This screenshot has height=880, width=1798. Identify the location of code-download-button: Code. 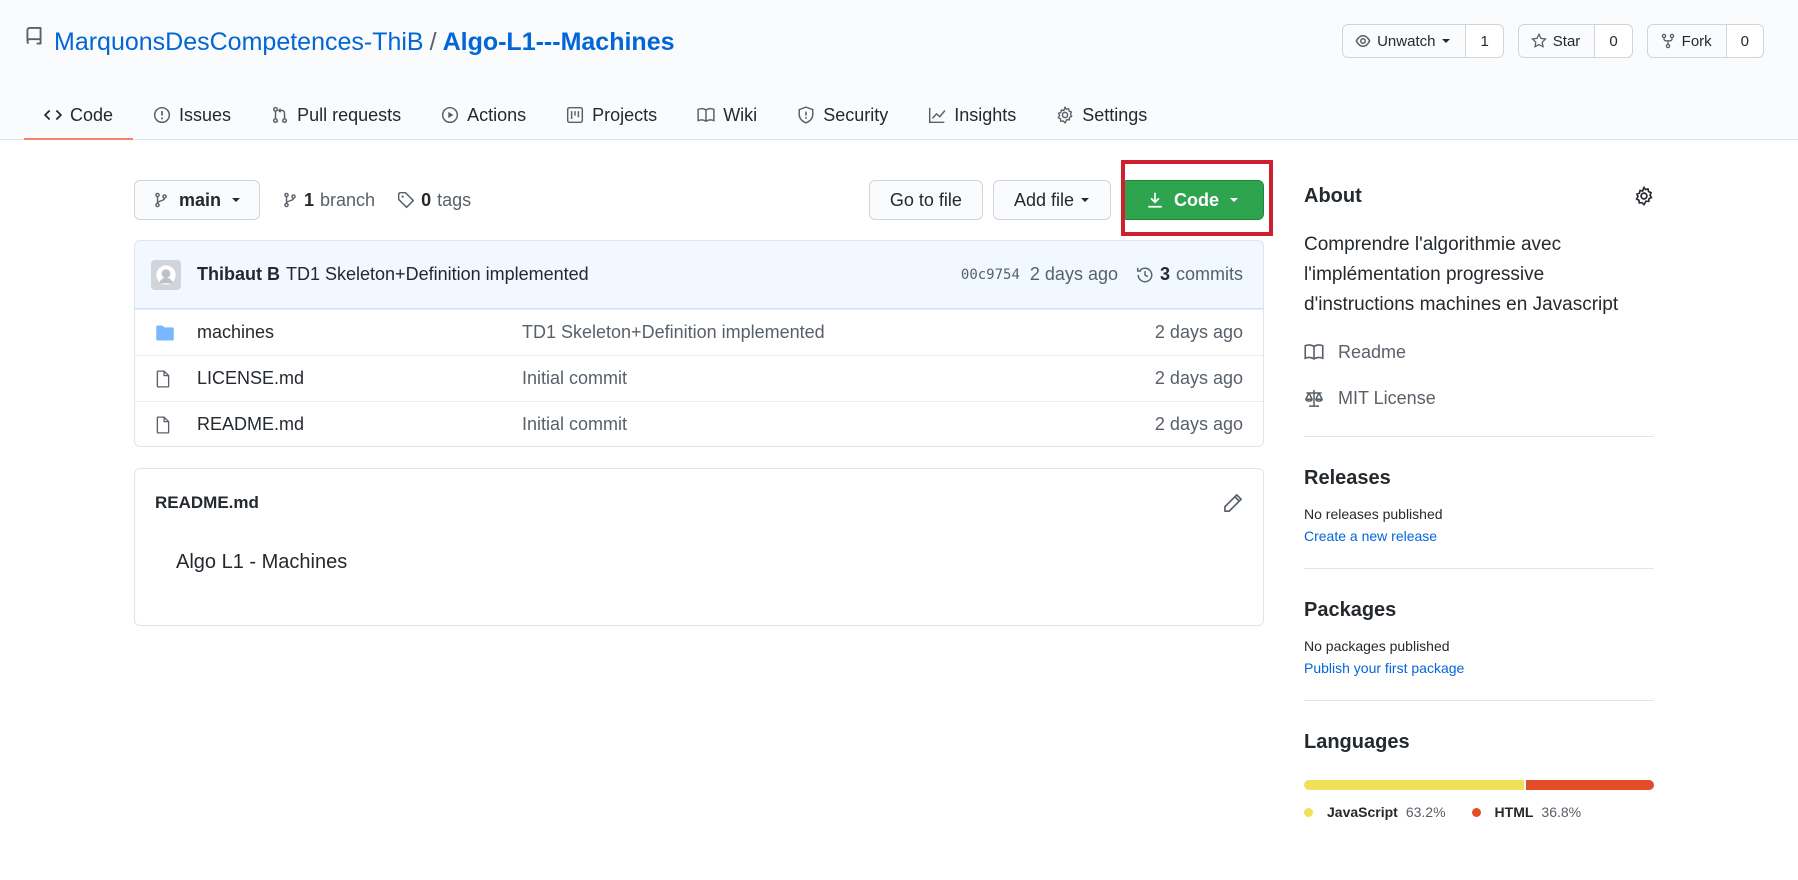
(1192, 200).